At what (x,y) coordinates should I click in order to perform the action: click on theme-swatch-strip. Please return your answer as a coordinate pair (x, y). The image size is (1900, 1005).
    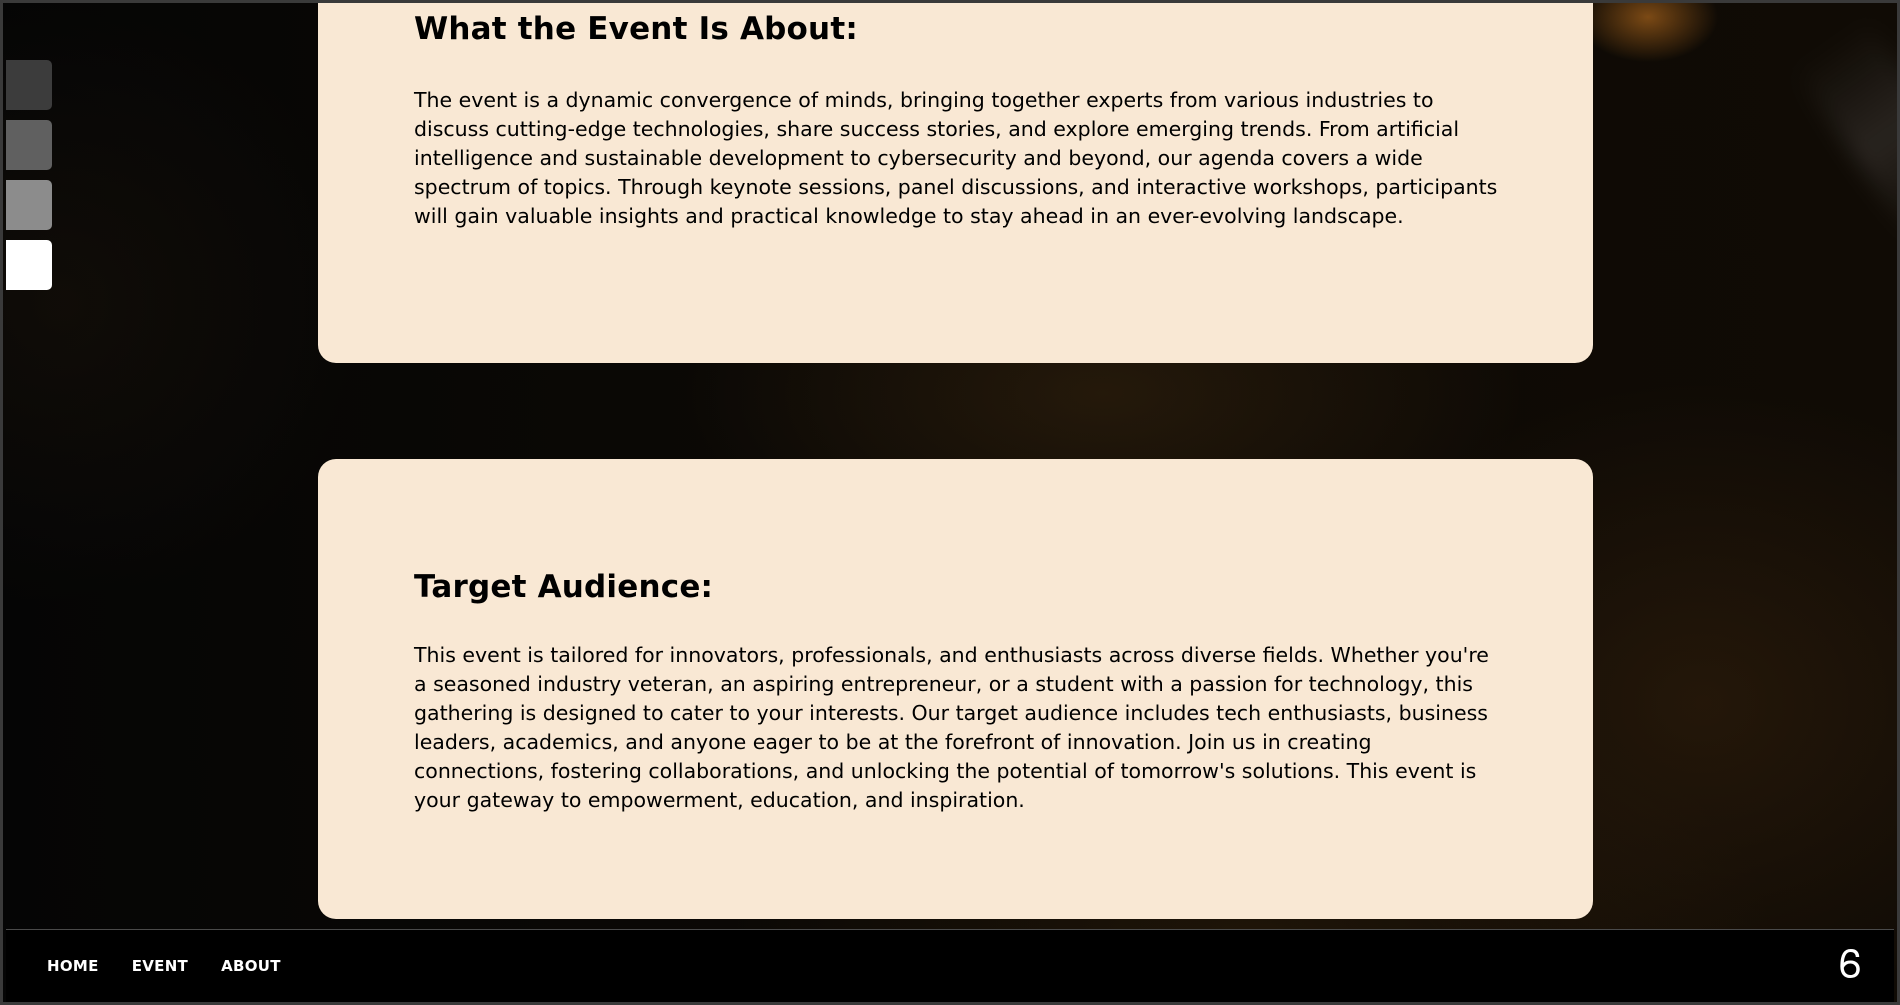
    Looking at the image, I should click on (29, 180).